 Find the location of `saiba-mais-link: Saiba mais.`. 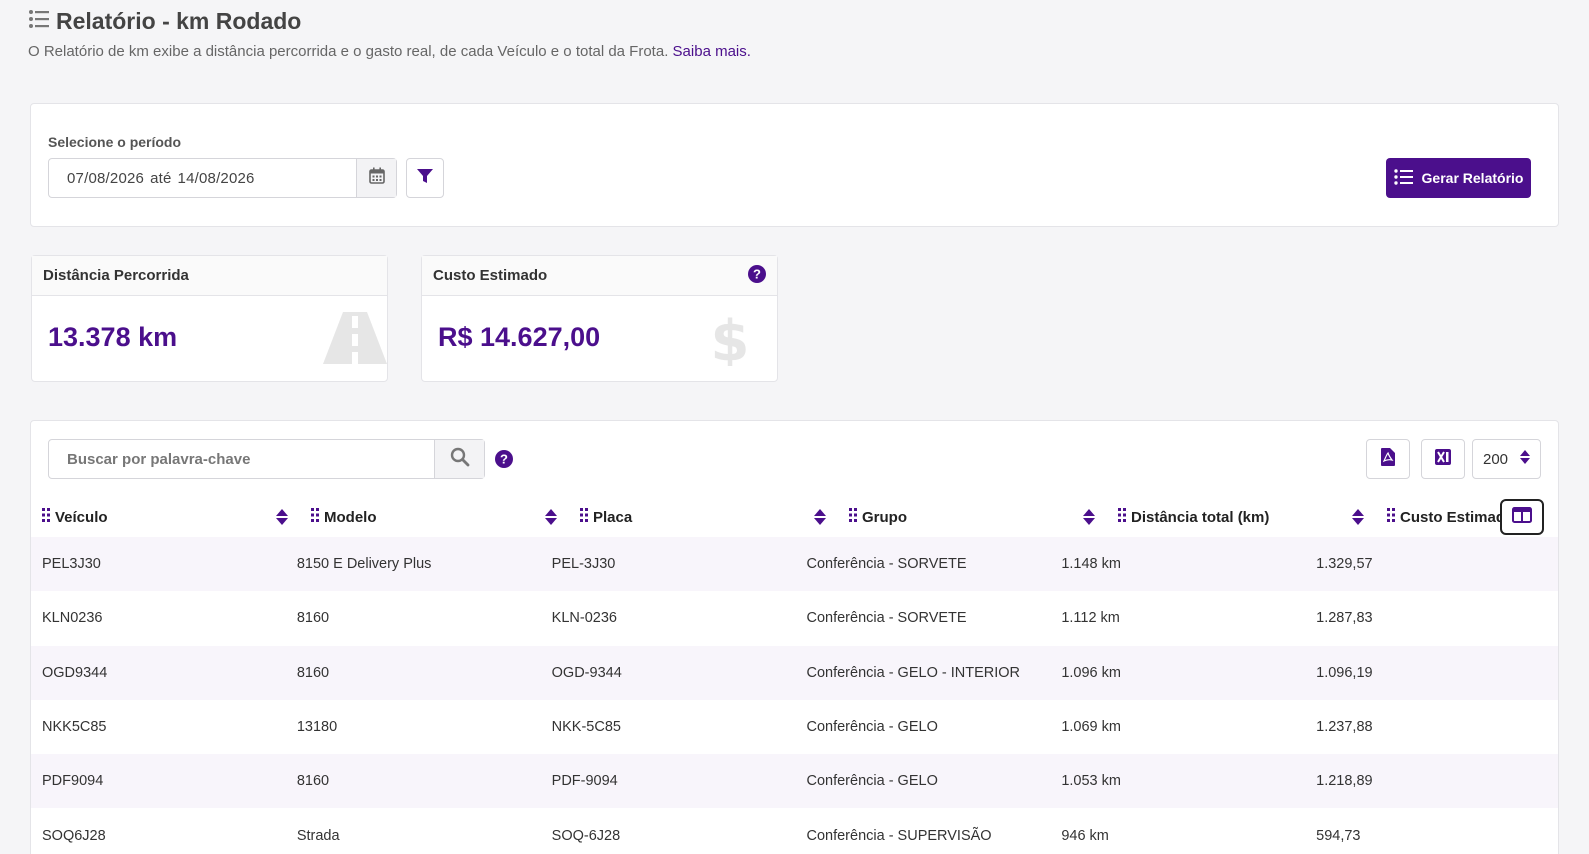

saiba-mais-link: Saiba mais. is located at coordinates (712, 51).